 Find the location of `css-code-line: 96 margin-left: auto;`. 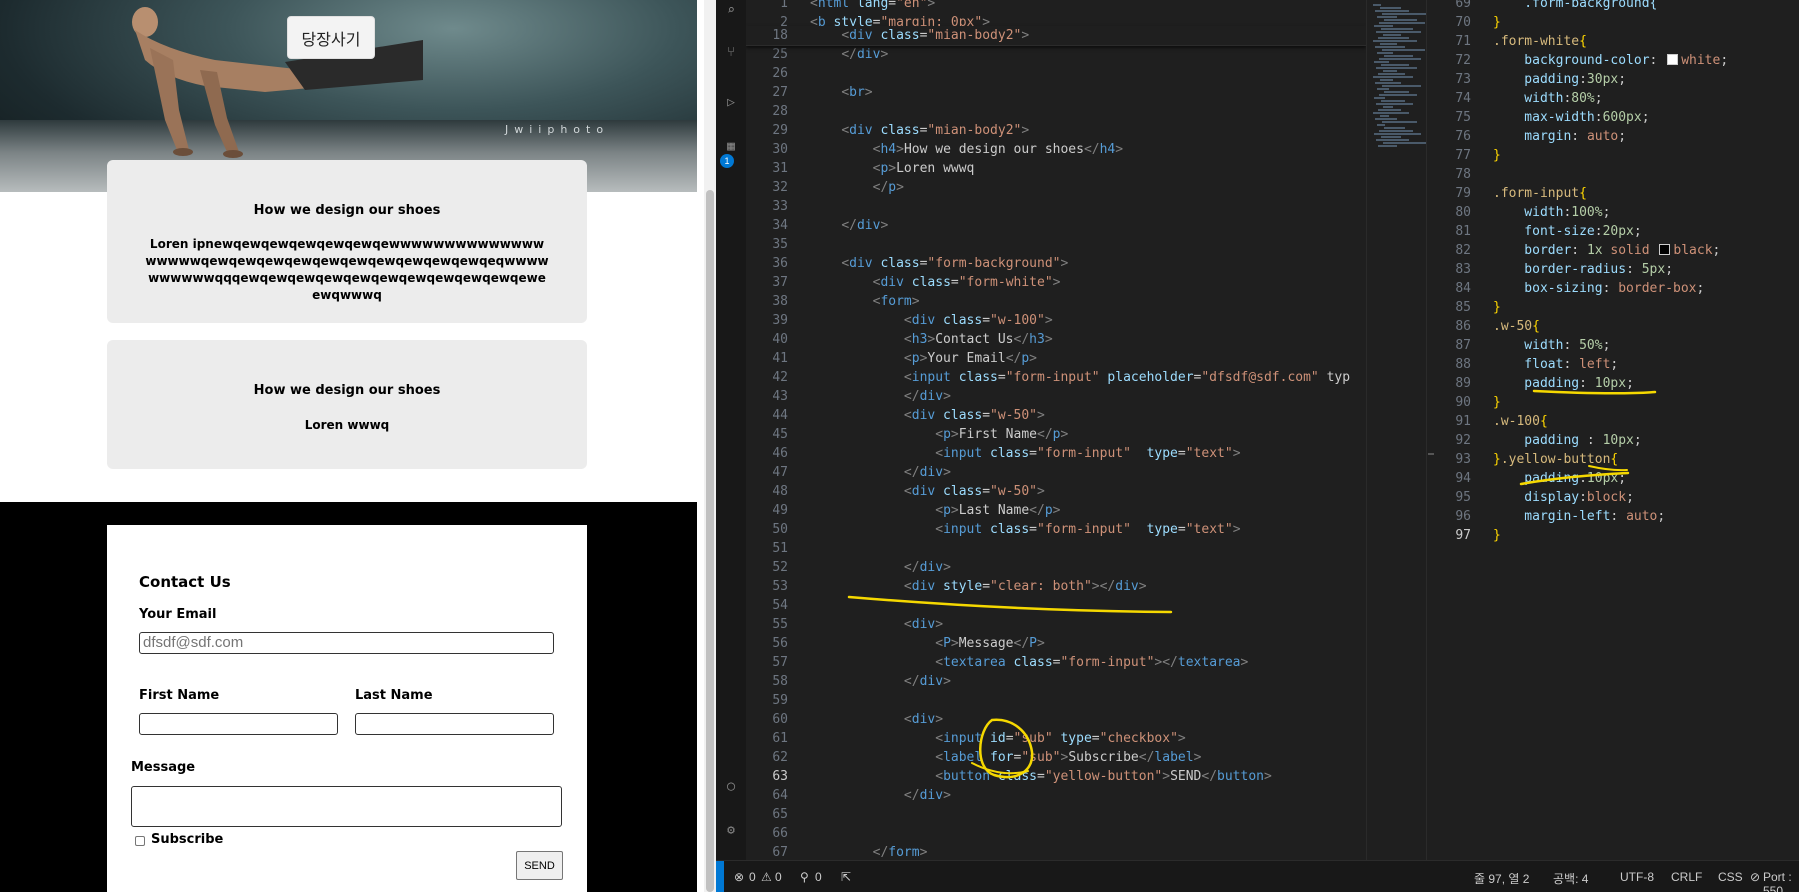

css-code-line: 96 margin-left: auto; is located at coordinates (1616, 516).